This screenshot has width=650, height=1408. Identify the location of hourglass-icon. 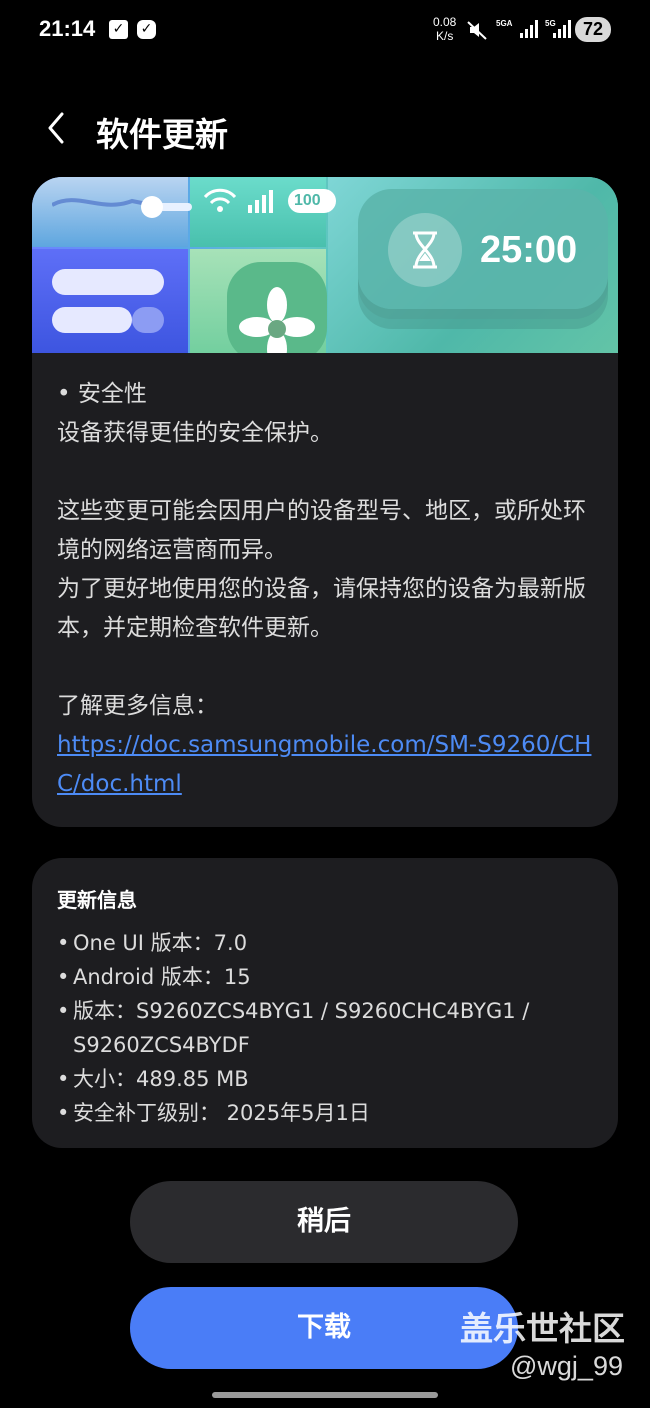
(425, 250).